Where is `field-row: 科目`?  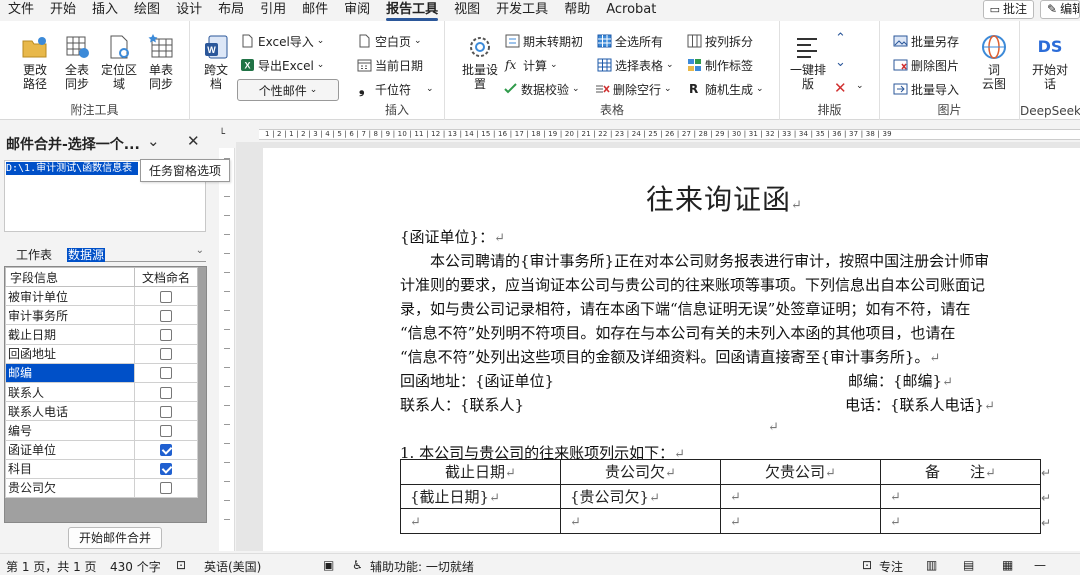
field-row: 科目 is located at coordinates (101, 468).